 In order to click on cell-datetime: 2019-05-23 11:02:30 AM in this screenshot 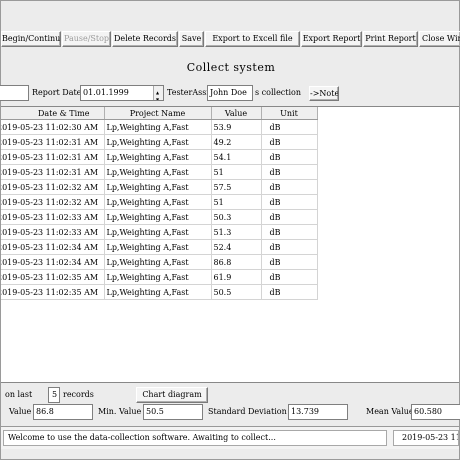, I will do `click(53, 127)`.